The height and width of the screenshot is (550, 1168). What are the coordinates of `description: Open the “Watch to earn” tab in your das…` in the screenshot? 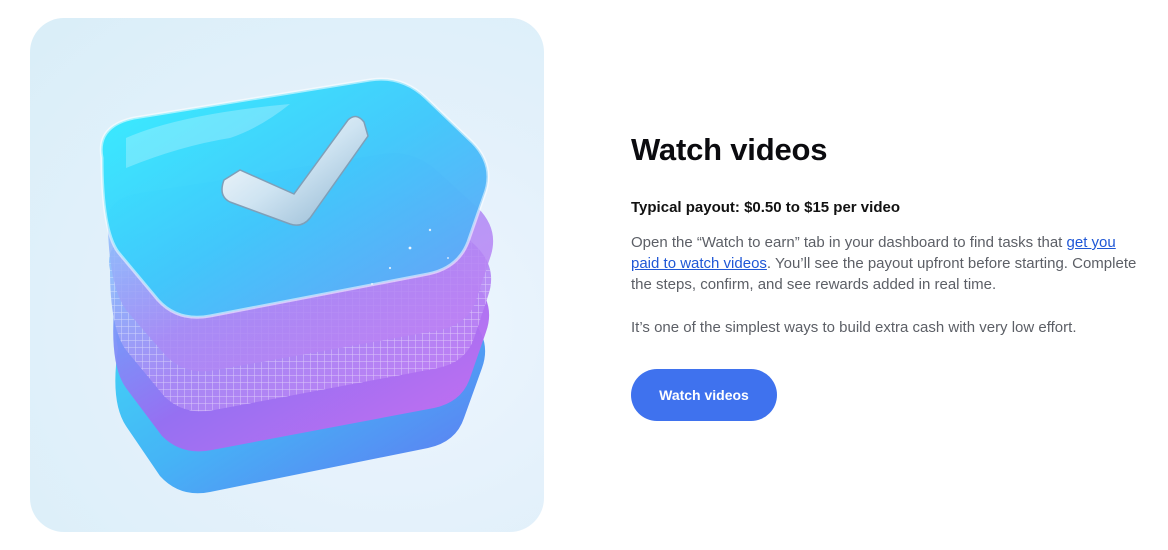 It's located at (888, 263).